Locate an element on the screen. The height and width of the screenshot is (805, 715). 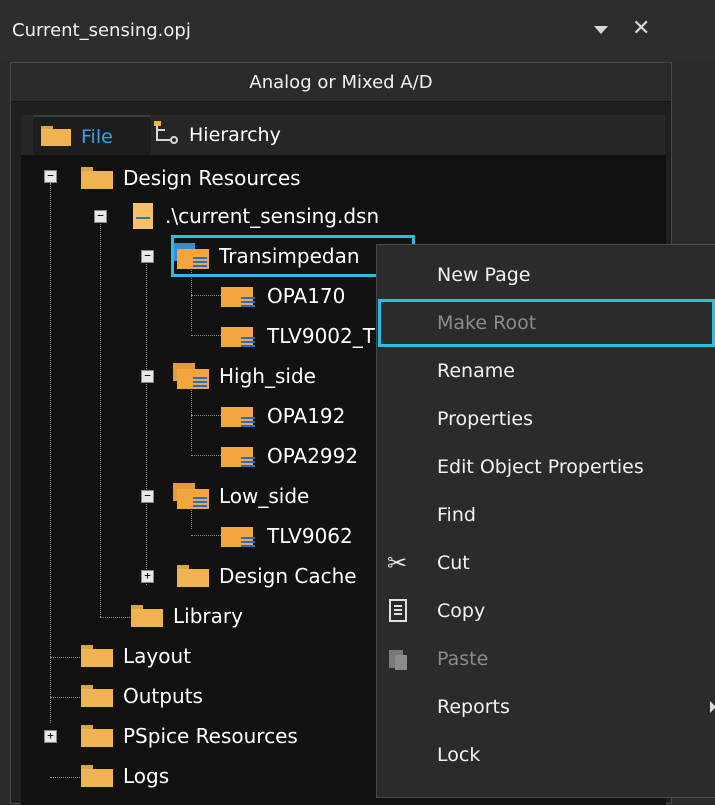
tree-item-label: Layout is located at coordinates (157, 656).